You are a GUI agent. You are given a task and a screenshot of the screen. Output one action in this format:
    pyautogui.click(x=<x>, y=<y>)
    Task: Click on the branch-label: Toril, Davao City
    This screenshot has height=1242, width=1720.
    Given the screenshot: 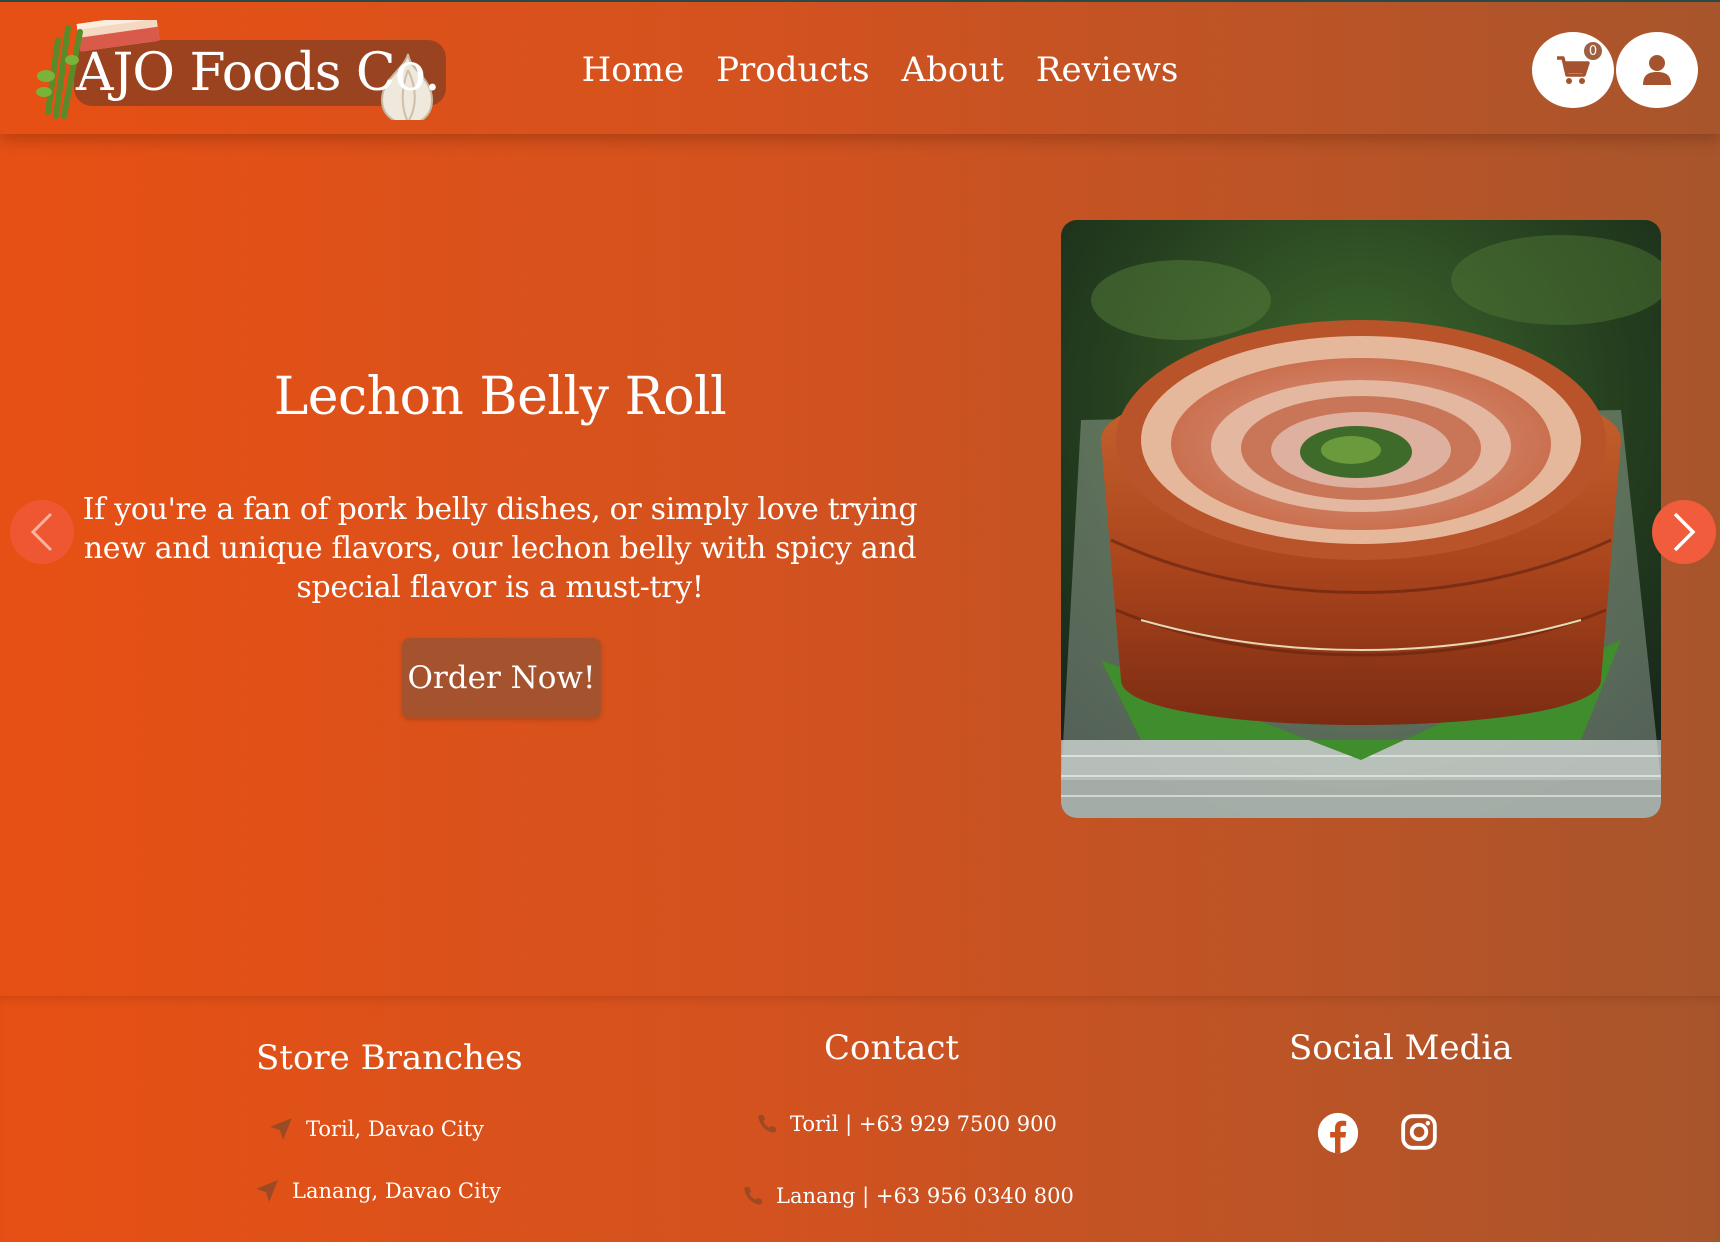 What is the action you would take?
    pyautogui.click(x=395, y=1129)
    